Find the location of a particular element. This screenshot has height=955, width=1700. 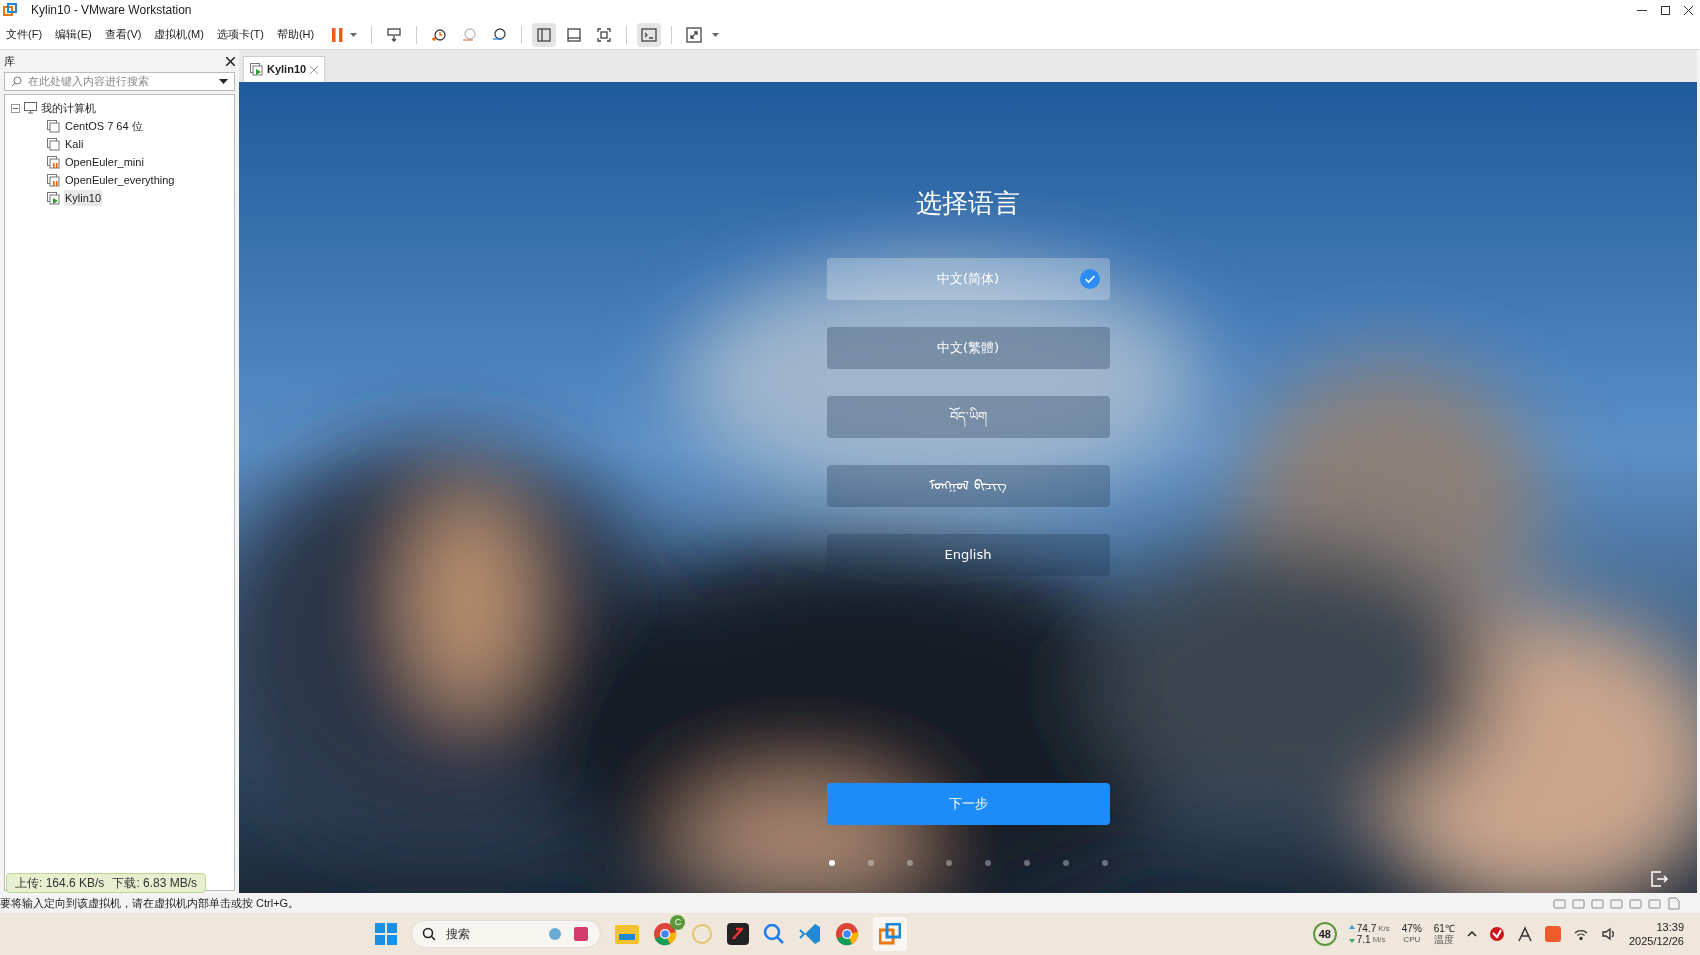

window-title: Kylin10 - VMware Workstation is located at coordinates (112, 10).